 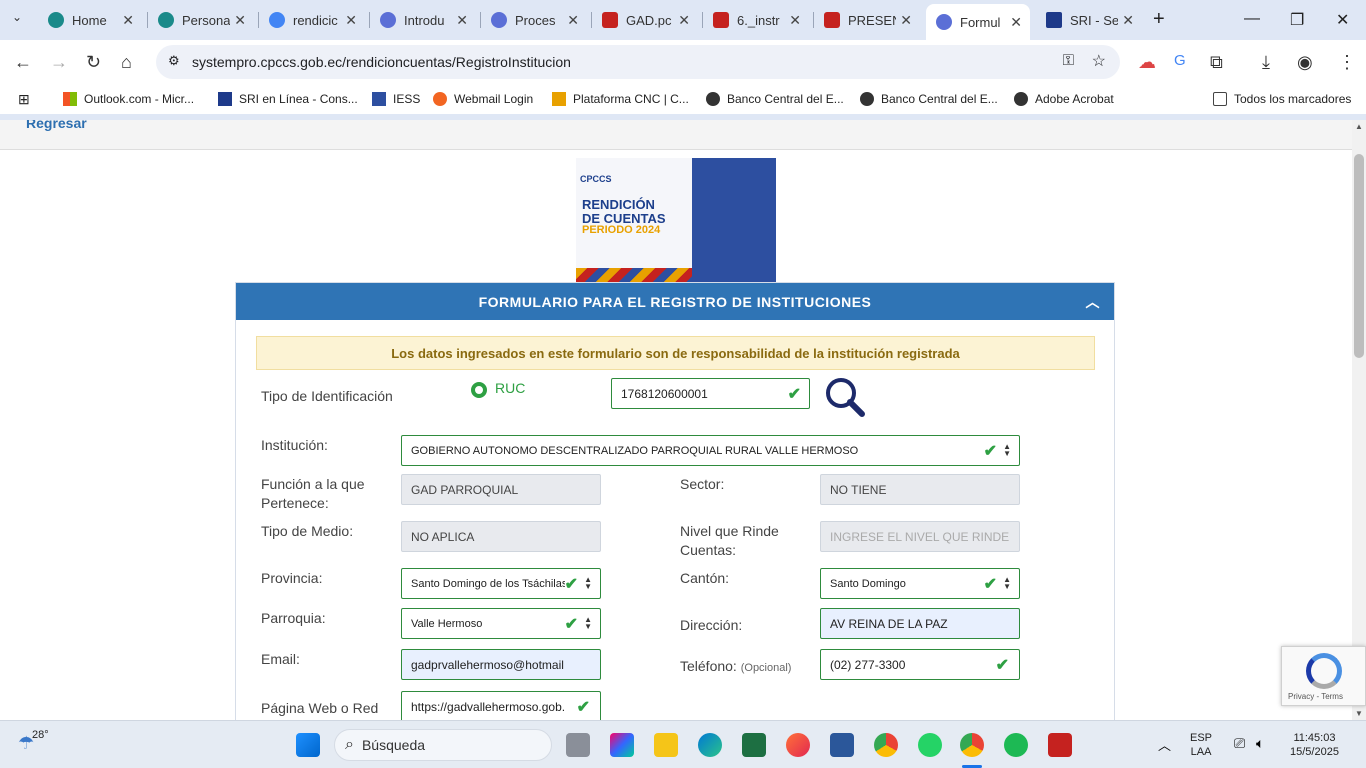 I want to click on acrobat-icon, so click(x=1060, y=745).